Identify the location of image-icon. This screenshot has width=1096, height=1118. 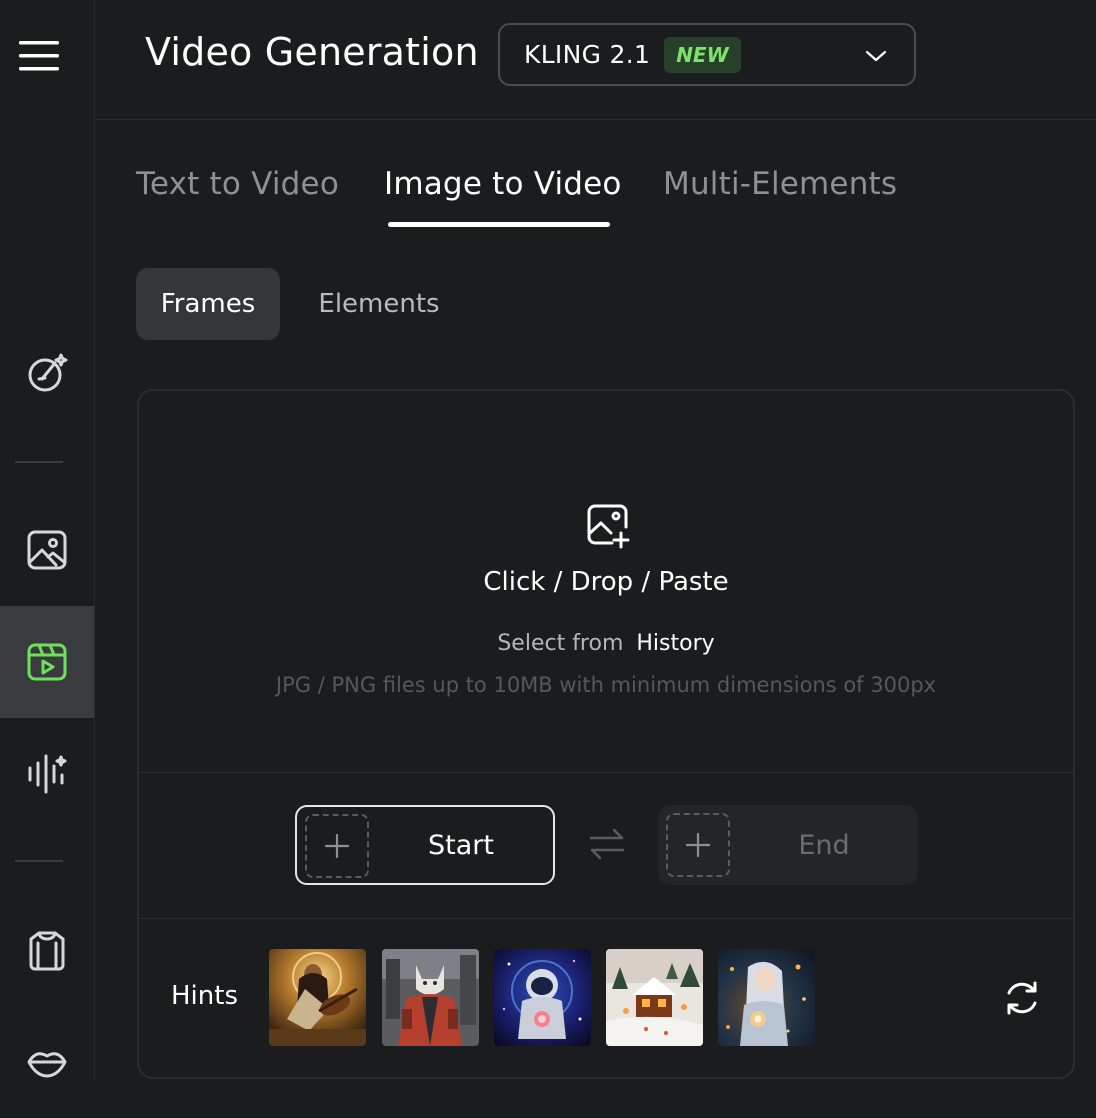
(47, 550).